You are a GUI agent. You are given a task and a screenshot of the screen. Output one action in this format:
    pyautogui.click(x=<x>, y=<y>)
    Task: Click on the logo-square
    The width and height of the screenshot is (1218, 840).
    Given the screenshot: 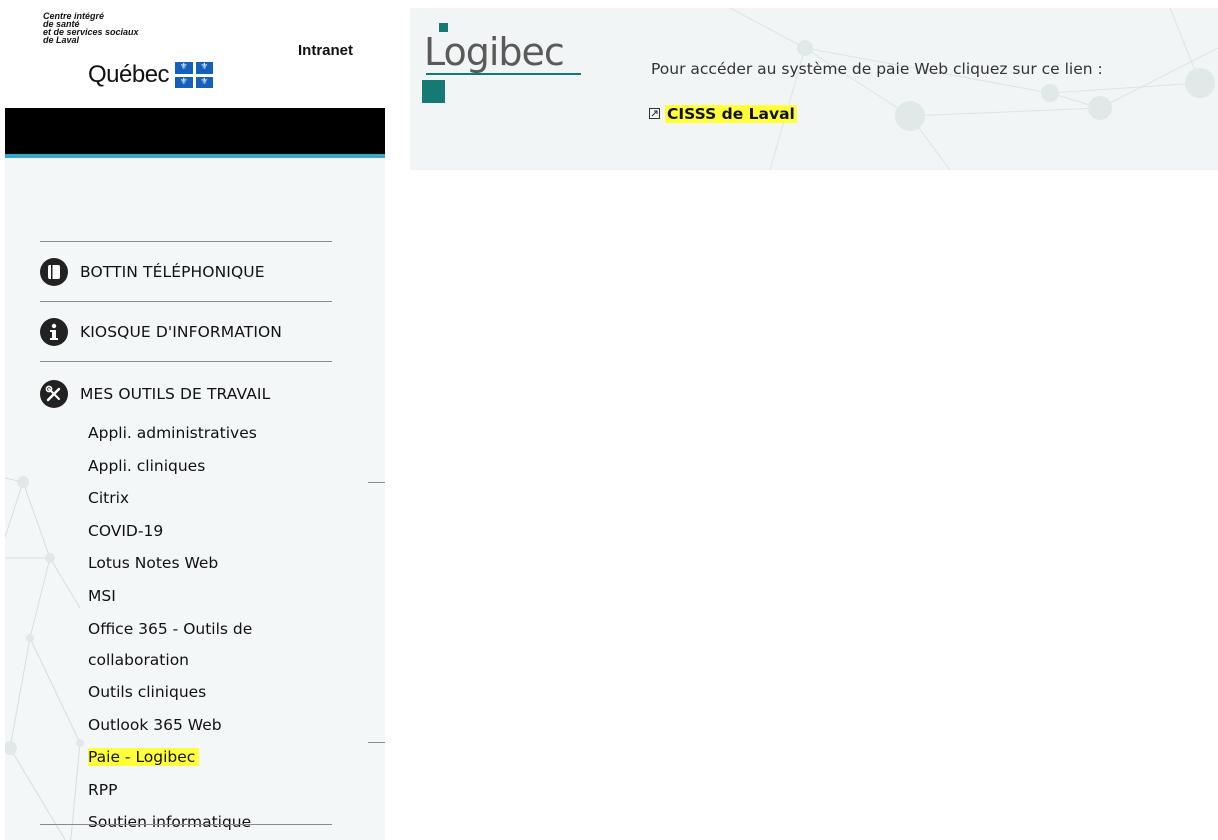 What is the action you would take?
    pyautogui.click(x=433, y=91)
    